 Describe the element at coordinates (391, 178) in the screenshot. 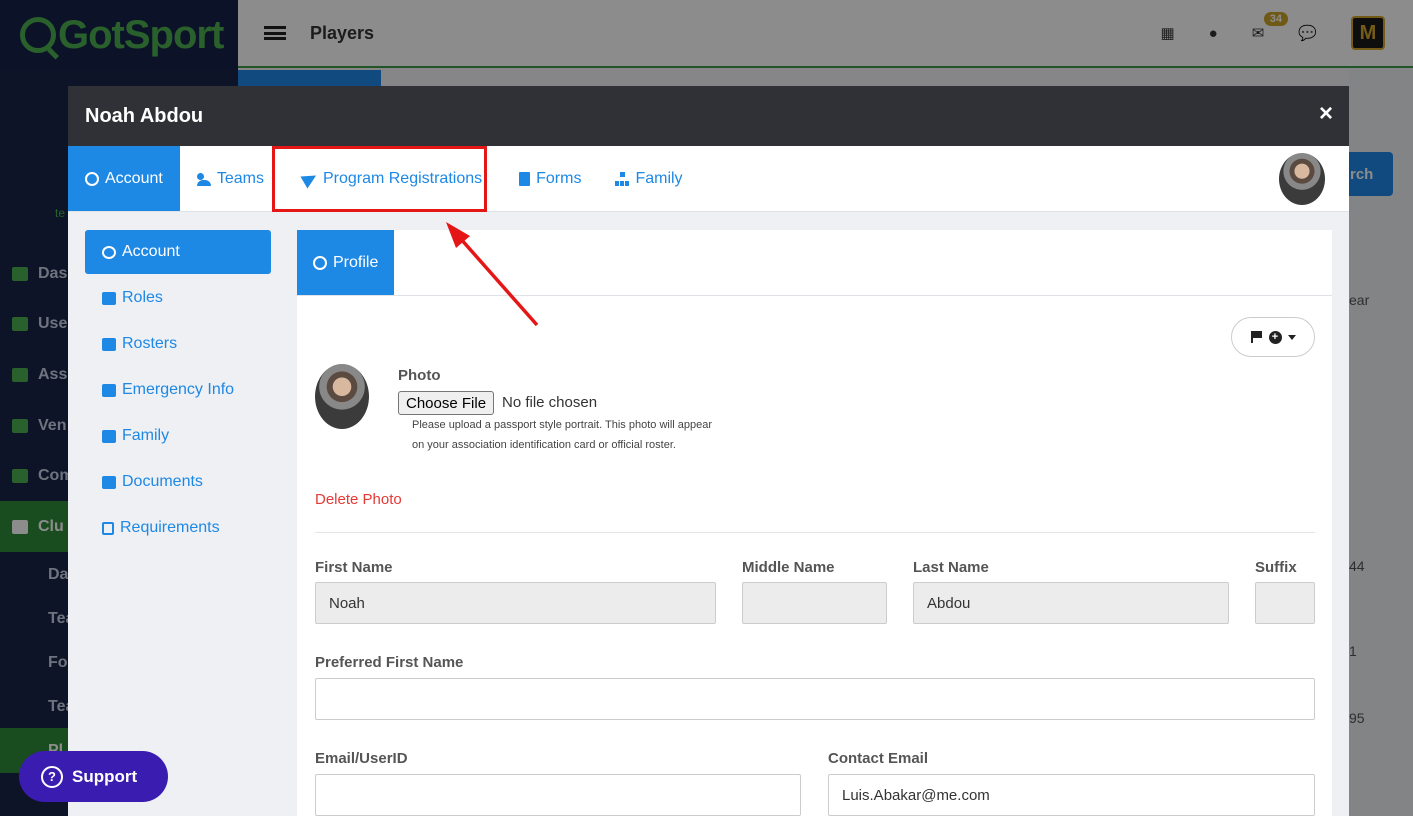

I see `tab-program-registrations: Program Registrations` at that location.